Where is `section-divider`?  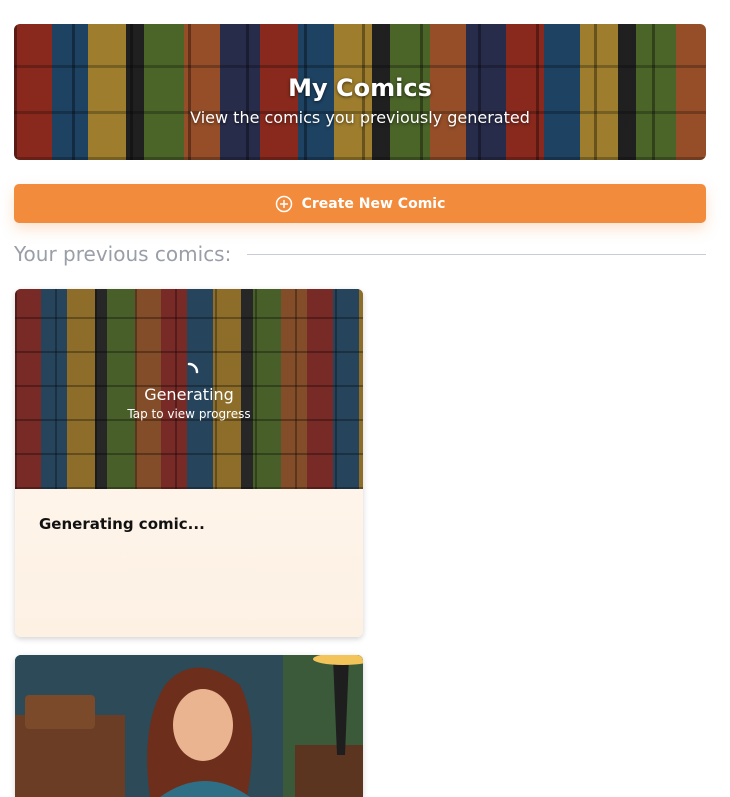
section-divider is located at coordinates (476, 254).